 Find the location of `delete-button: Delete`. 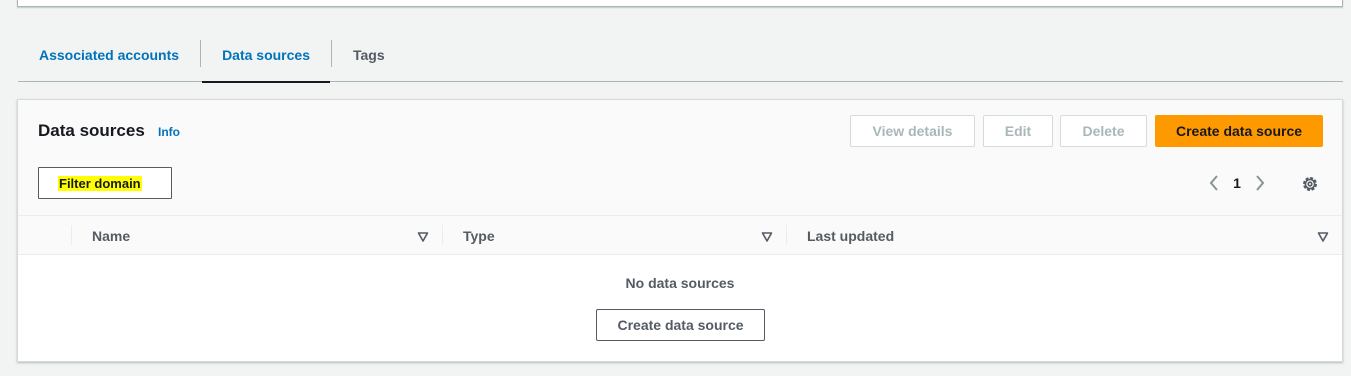

delete-button: Delete is located at coordinates (1103, 131).